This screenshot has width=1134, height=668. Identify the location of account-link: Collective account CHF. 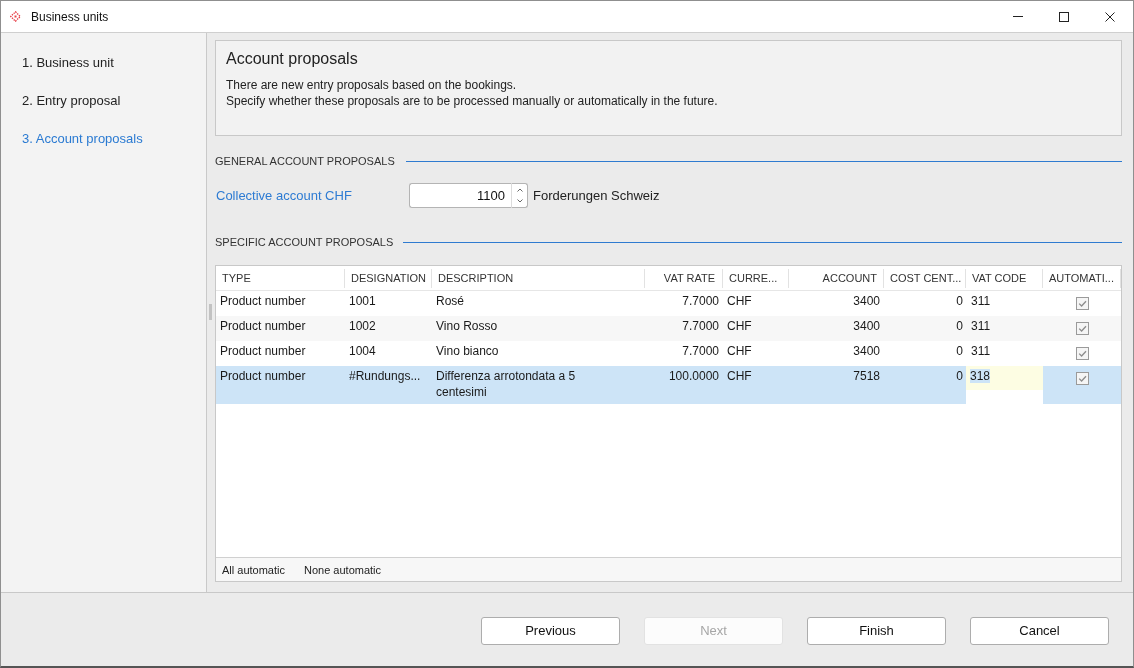
(284, 195).